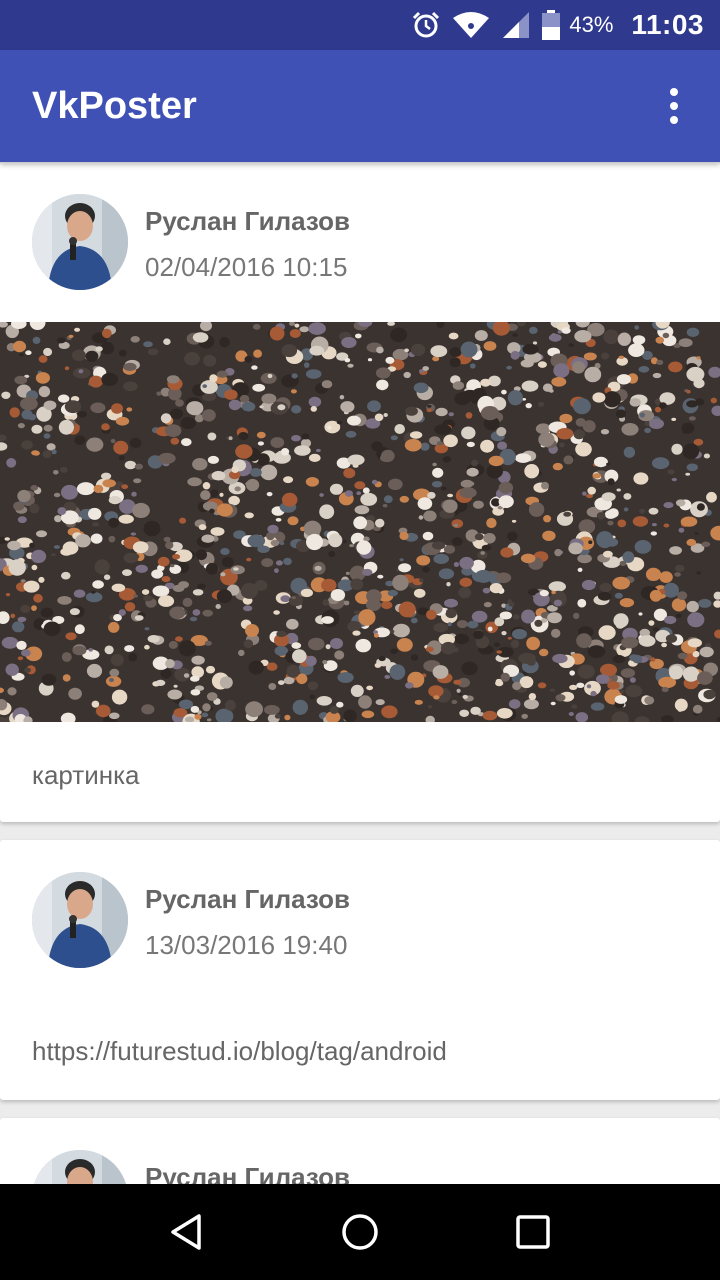 The width and height of the screenshot is (720, 1280). I want to click on app-title: VkPoster, so click(114, 105).